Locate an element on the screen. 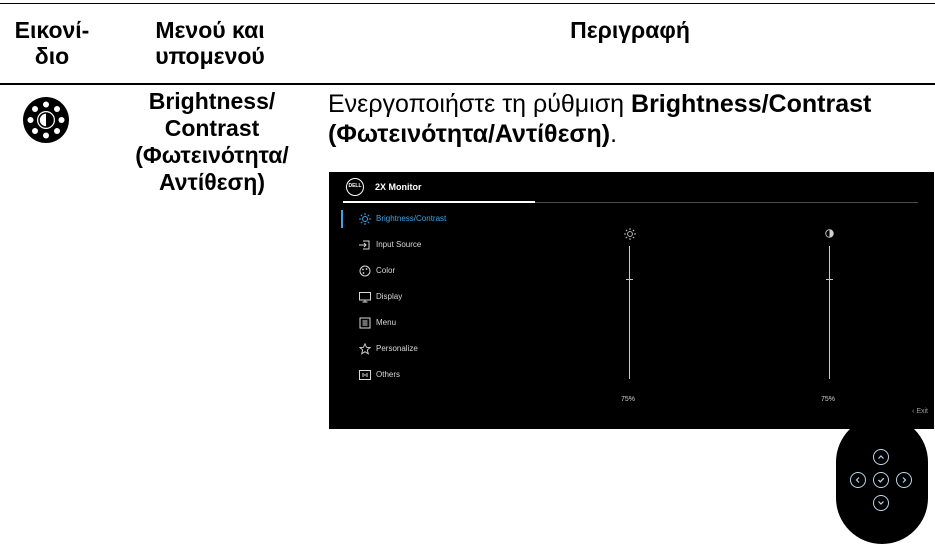  joystick-controller is located at coordinates (882, 480).